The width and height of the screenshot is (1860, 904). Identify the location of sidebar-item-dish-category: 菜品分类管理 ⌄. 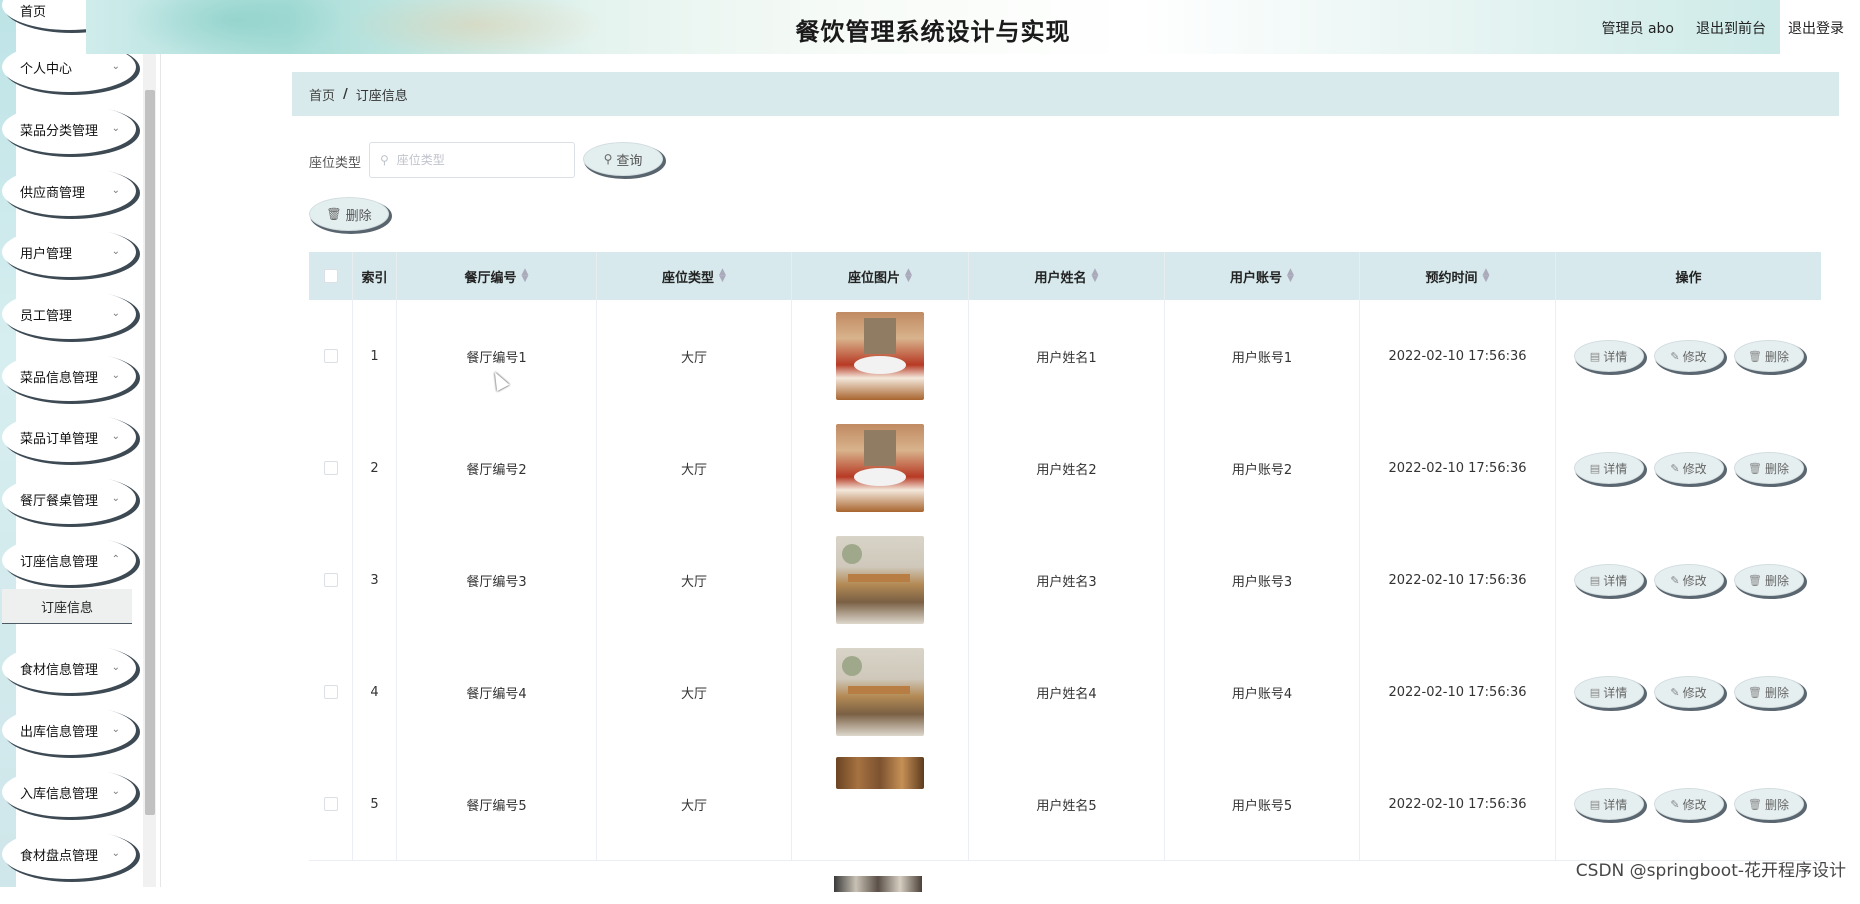
(69, 129).